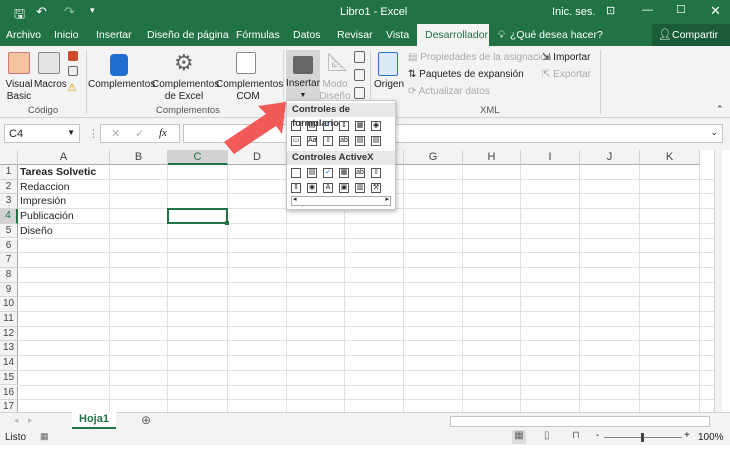 This screenshot has width=730, height=450. I want to click on combo-box-icon: ▤, so click(312, 126).